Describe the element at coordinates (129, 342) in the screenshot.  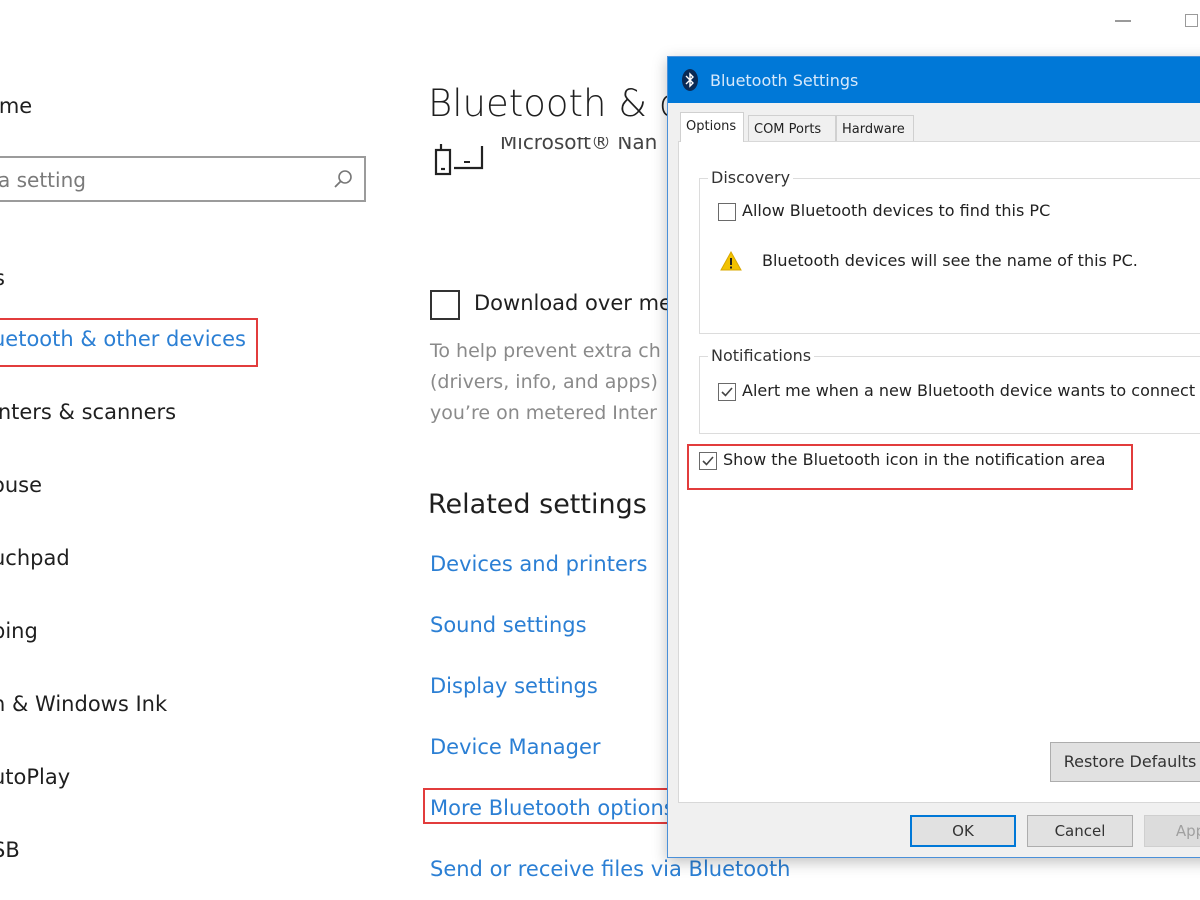
I see `highlight-box-bluetooth` at that location.